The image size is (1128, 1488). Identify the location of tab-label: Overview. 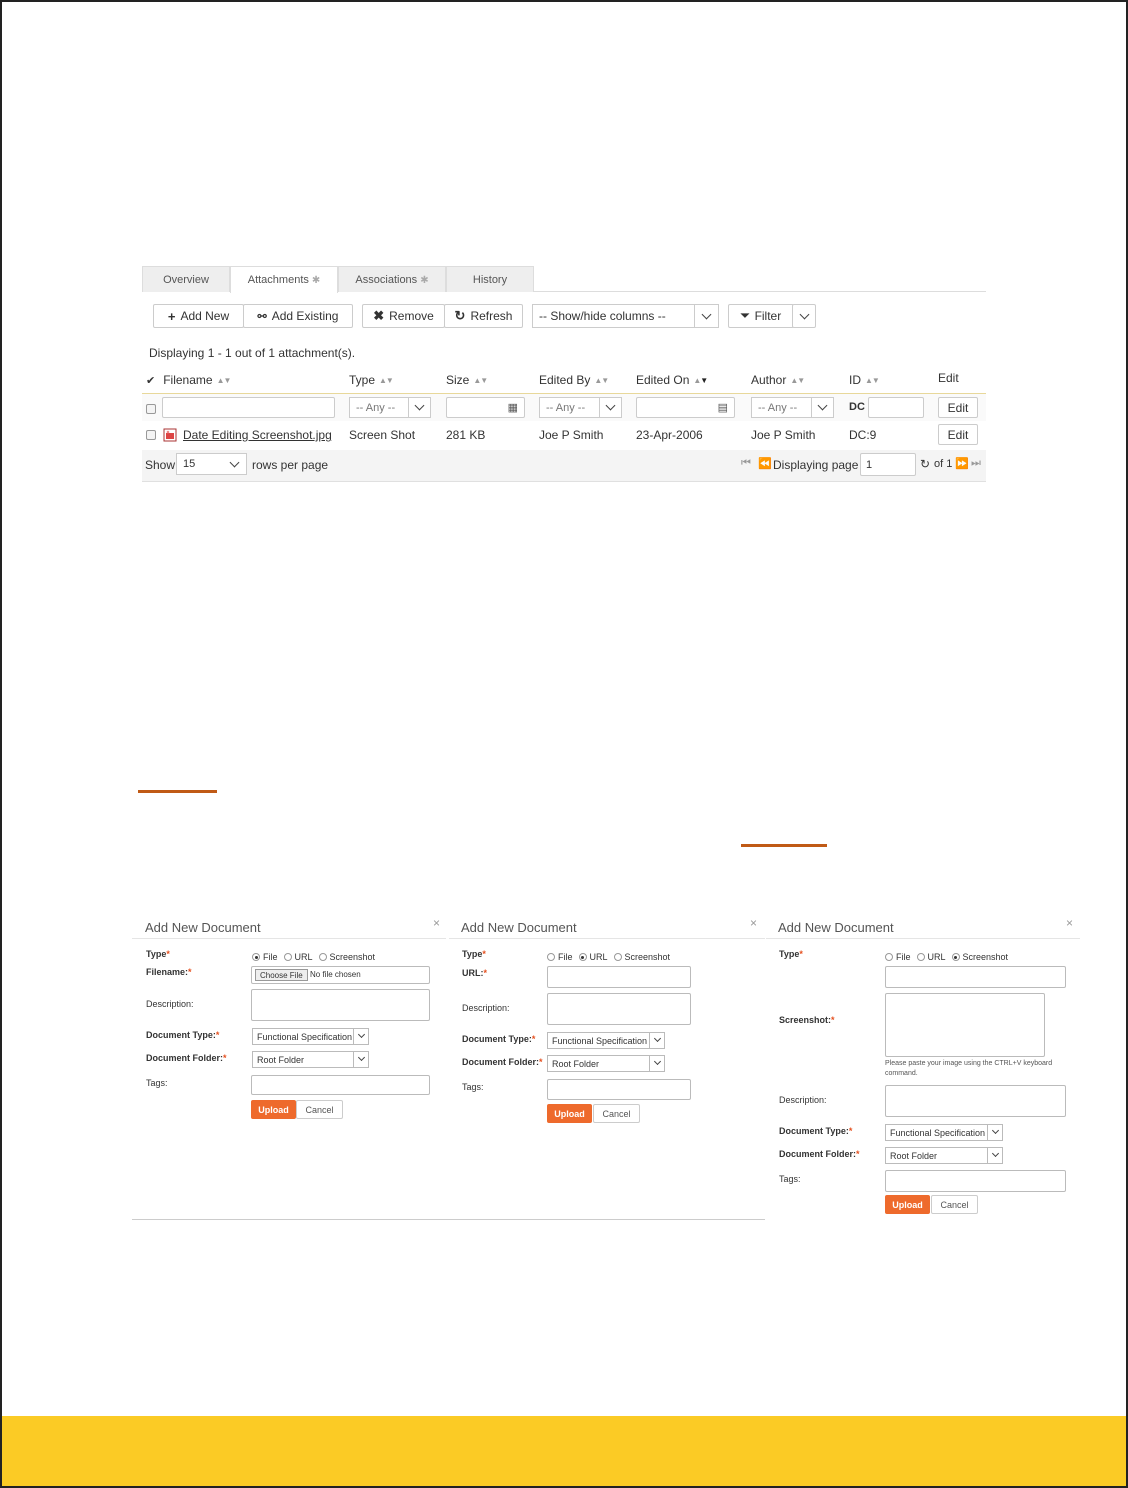
(186, 280).